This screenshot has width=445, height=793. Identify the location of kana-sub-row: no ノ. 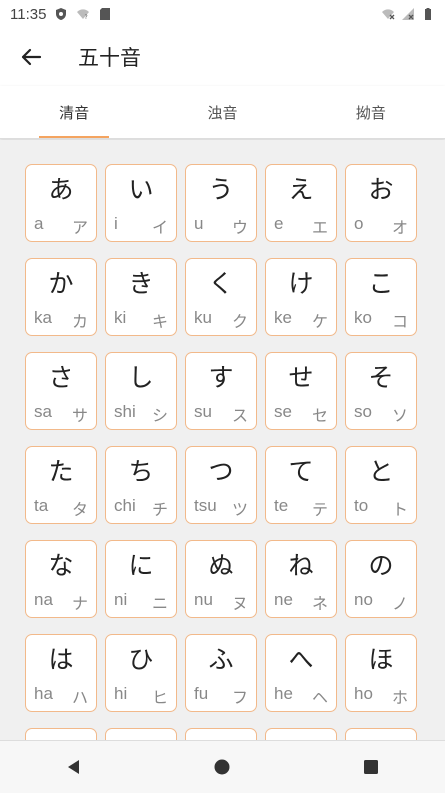
(381, 602).